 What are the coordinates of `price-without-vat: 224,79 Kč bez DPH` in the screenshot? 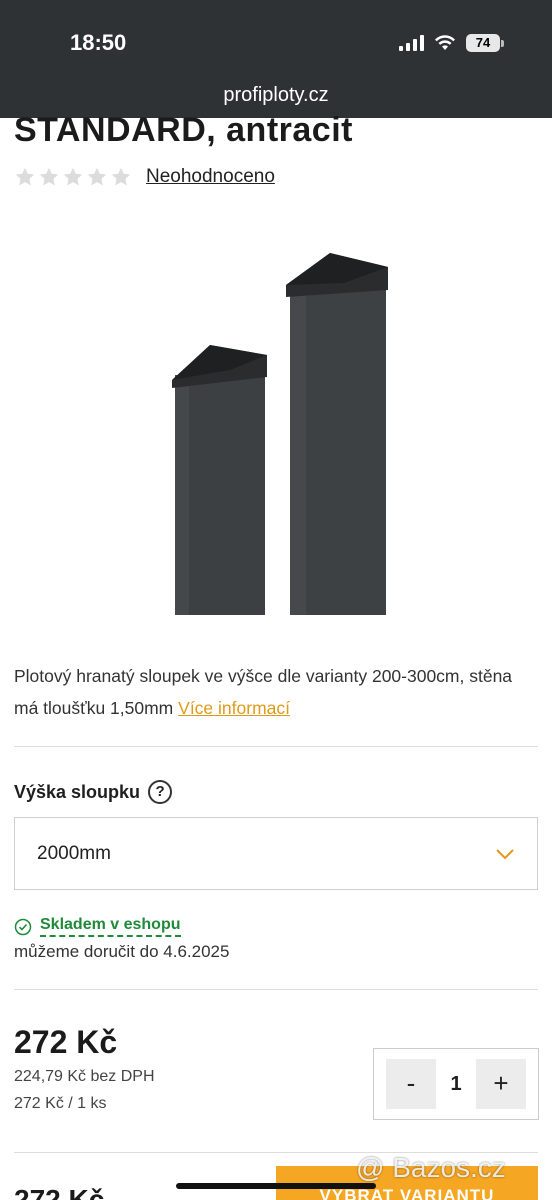 It's located at (84, 1076).